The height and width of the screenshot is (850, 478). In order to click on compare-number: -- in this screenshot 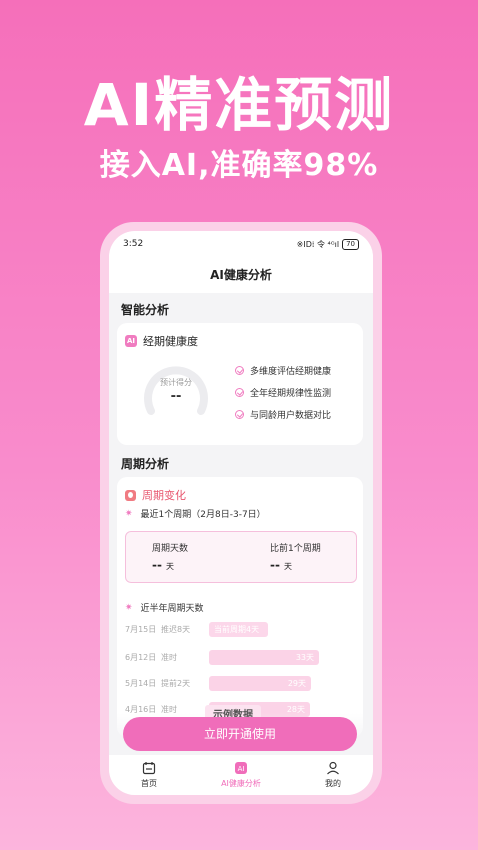, I will do `click(275, 565)`.